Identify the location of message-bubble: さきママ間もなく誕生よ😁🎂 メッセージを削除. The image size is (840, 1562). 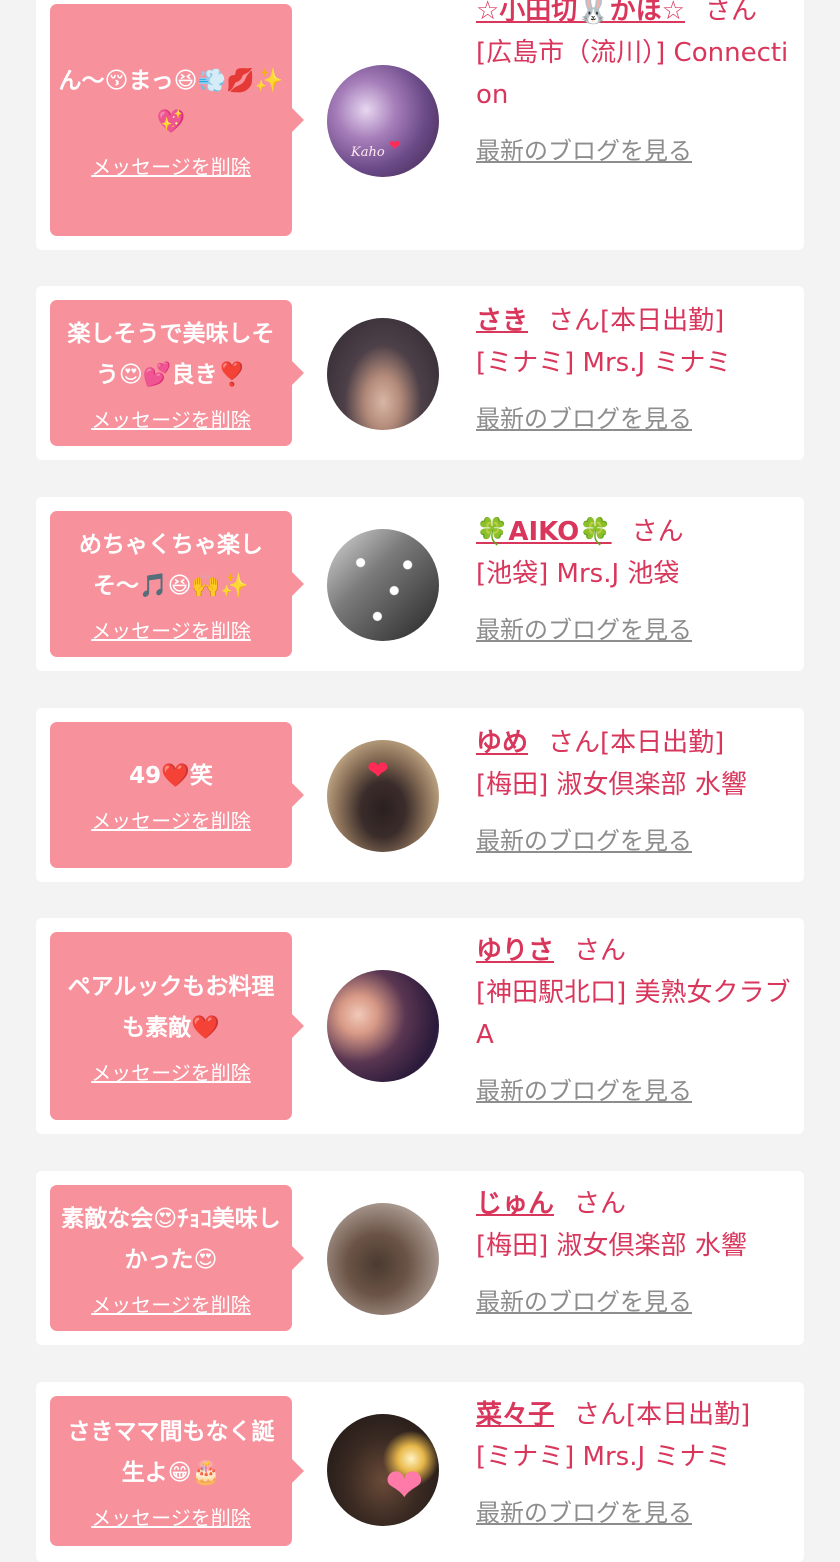
(177, 1471).